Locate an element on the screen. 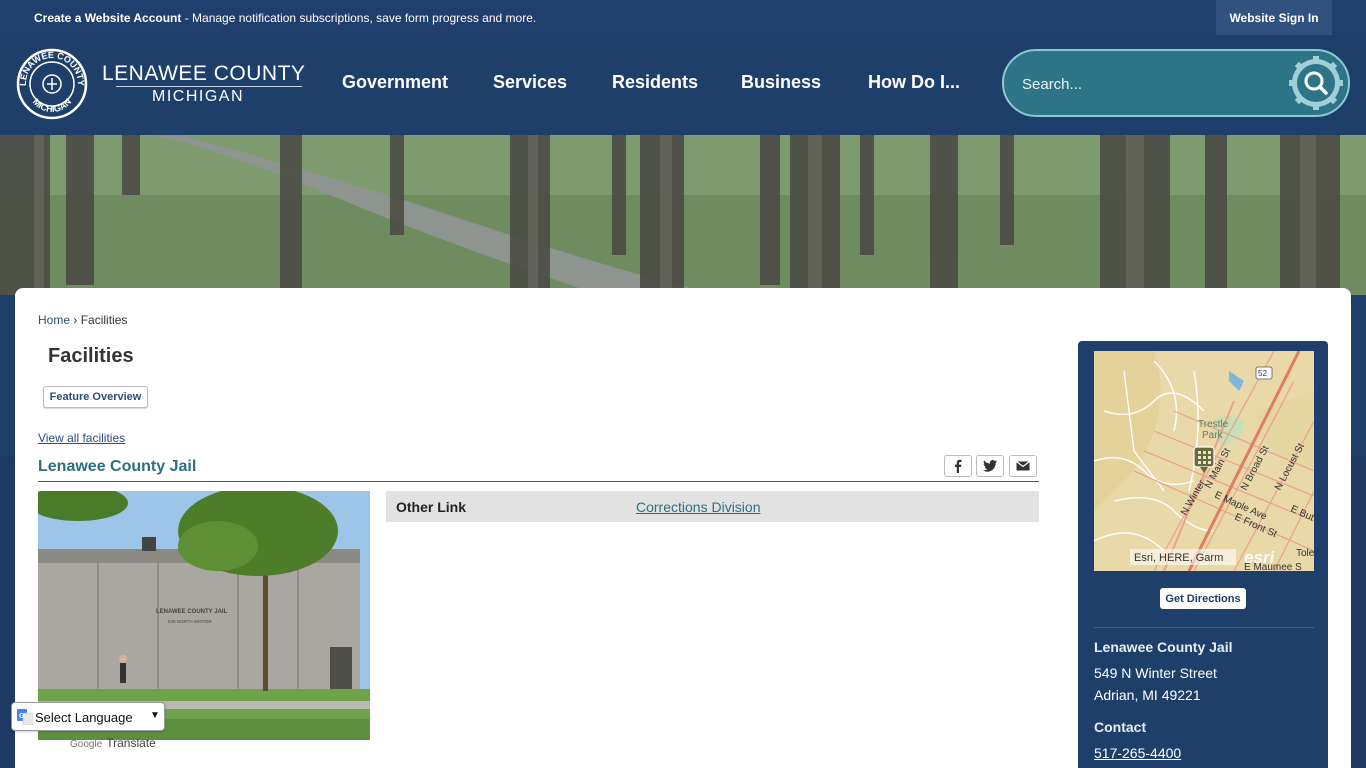  address-line-1: 549 N Winter Street is located at coordinates (1155, 673).